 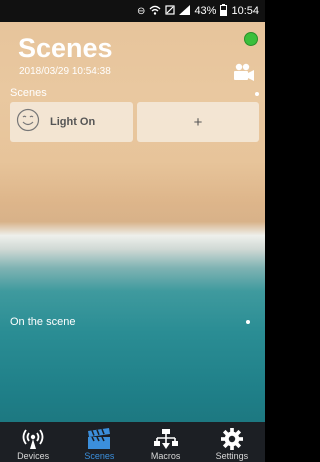 I want to click on tab-settings-label: Settings, so click(x=232, y=456).